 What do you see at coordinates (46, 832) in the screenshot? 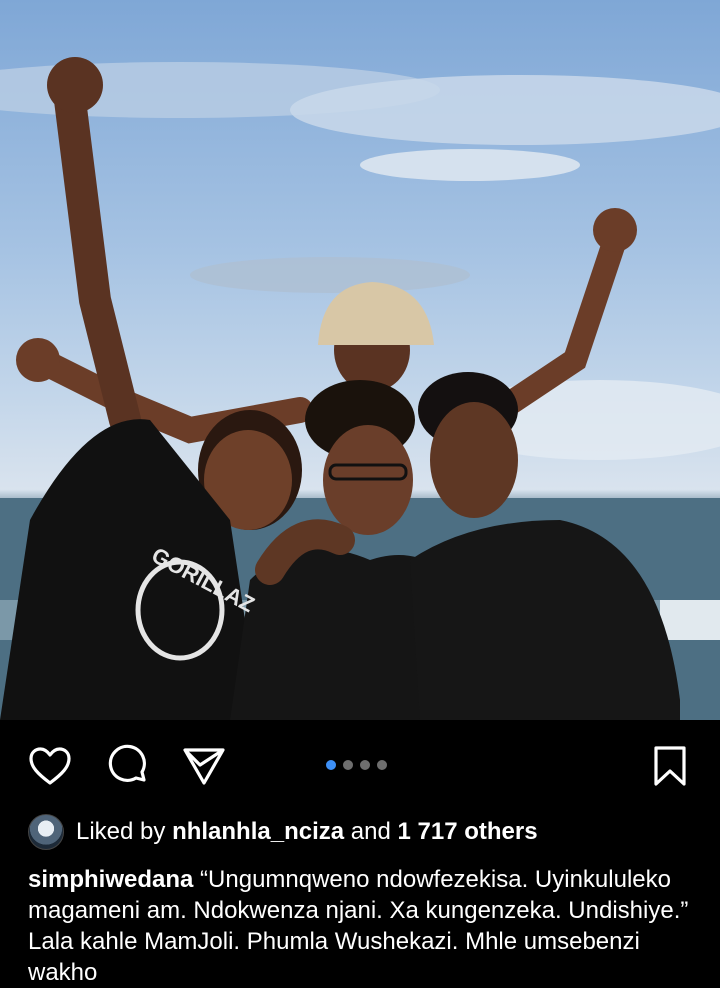
I see `liker-avatar` at bounding box center [46, 832].